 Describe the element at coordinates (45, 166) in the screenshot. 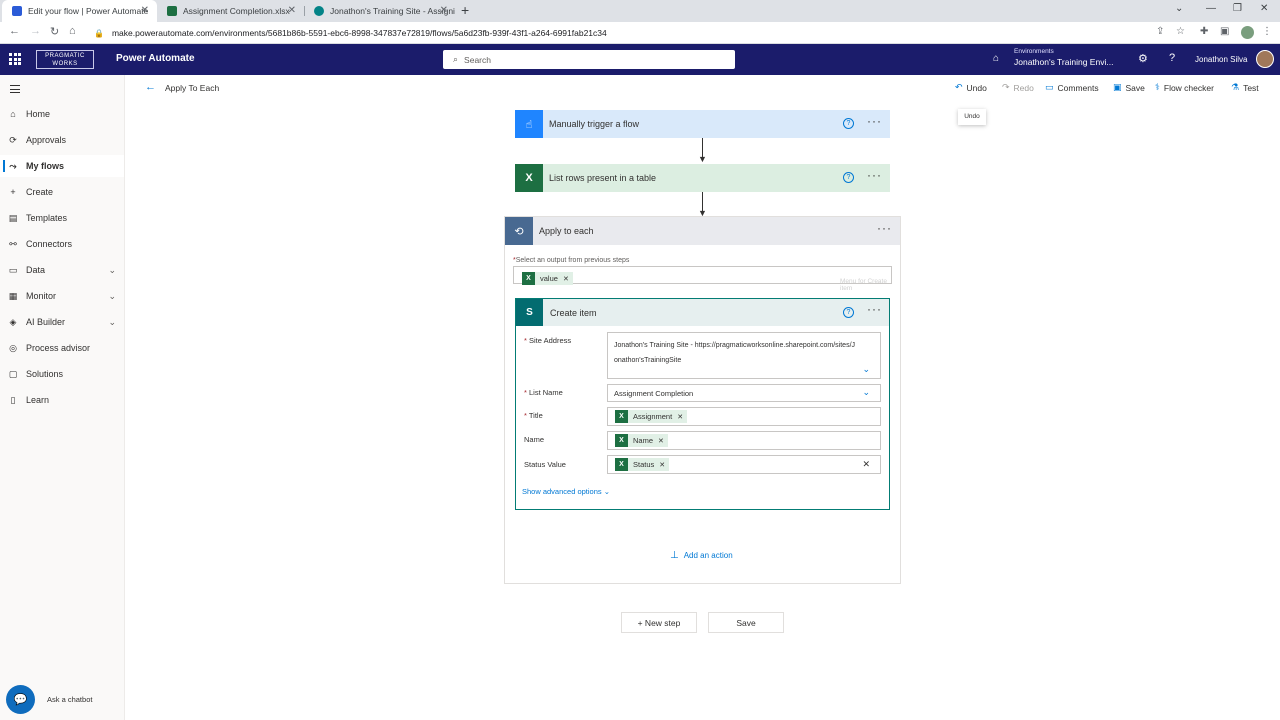

I see `sidebar-item-label: My flows` at that location.